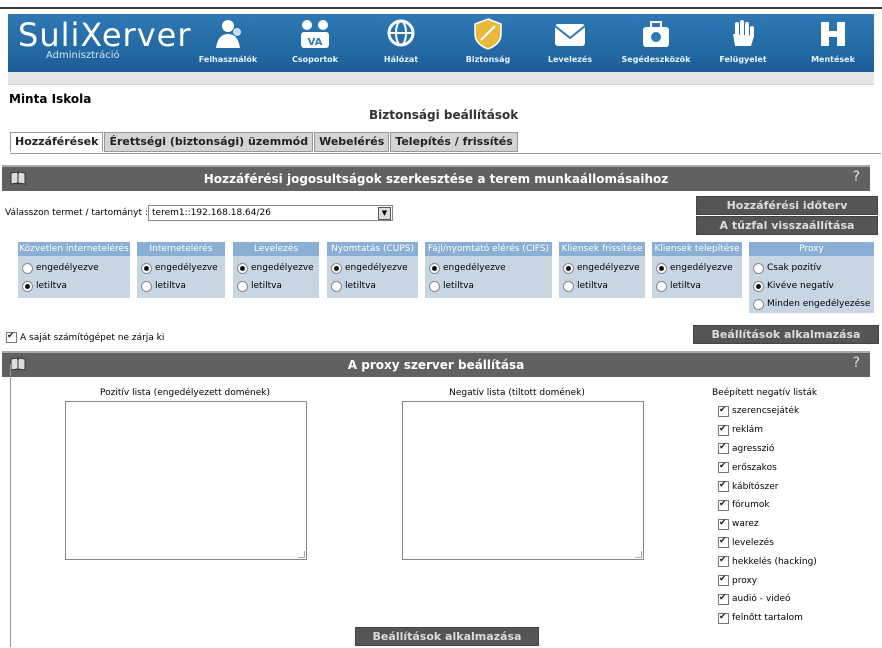 The width and height of the screenshot is (882, 648). What do you see at coordinates (767, 486) in the screenshot?
I see `builtin-list-item: kábítószer` at bounding box center [767, 486].